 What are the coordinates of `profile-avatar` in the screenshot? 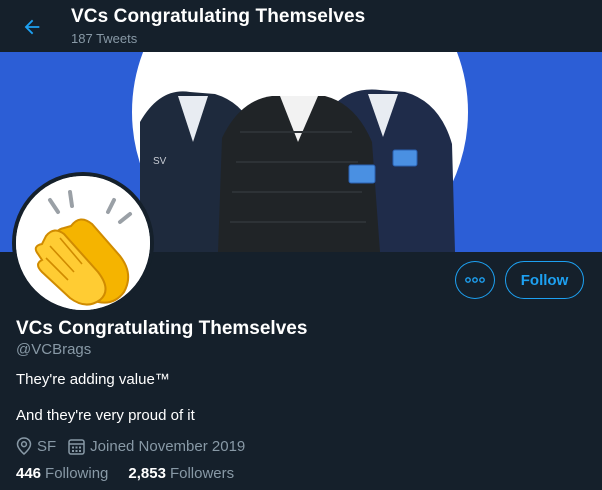 It's located at (83, 243).